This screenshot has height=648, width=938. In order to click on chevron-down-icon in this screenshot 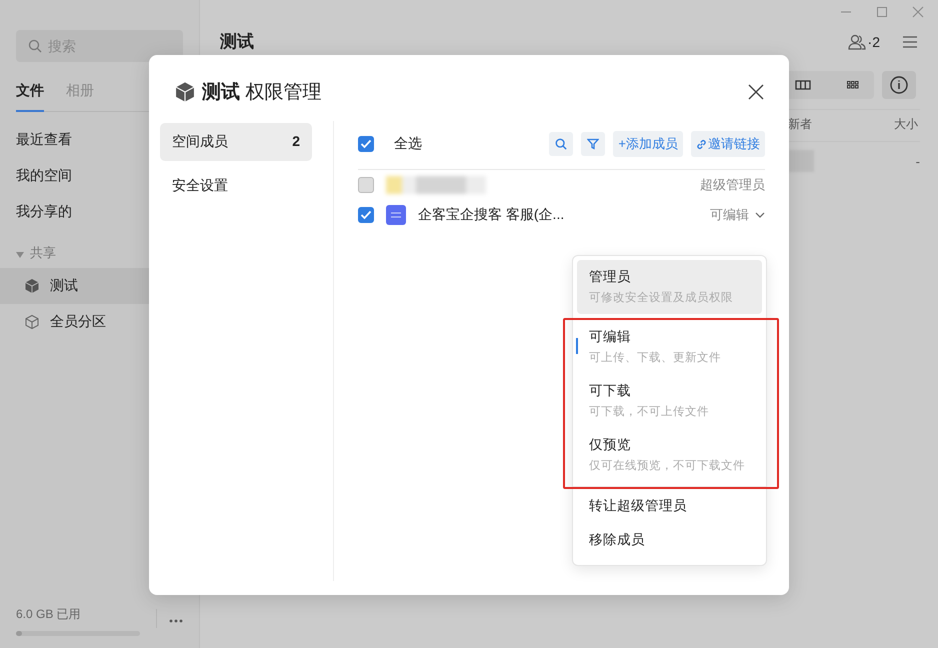, I will do `click(760, 215)`.